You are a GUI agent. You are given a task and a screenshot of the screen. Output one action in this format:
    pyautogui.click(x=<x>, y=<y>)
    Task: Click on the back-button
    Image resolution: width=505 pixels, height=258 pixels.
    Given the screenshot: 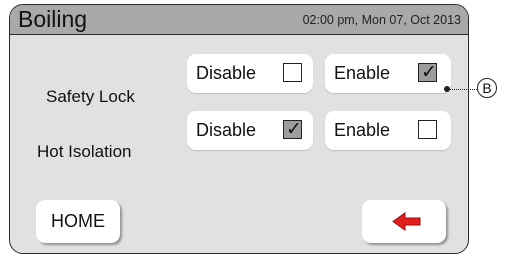 What is the action you would take?
    pyautogui.click(x=404, y=221)
    